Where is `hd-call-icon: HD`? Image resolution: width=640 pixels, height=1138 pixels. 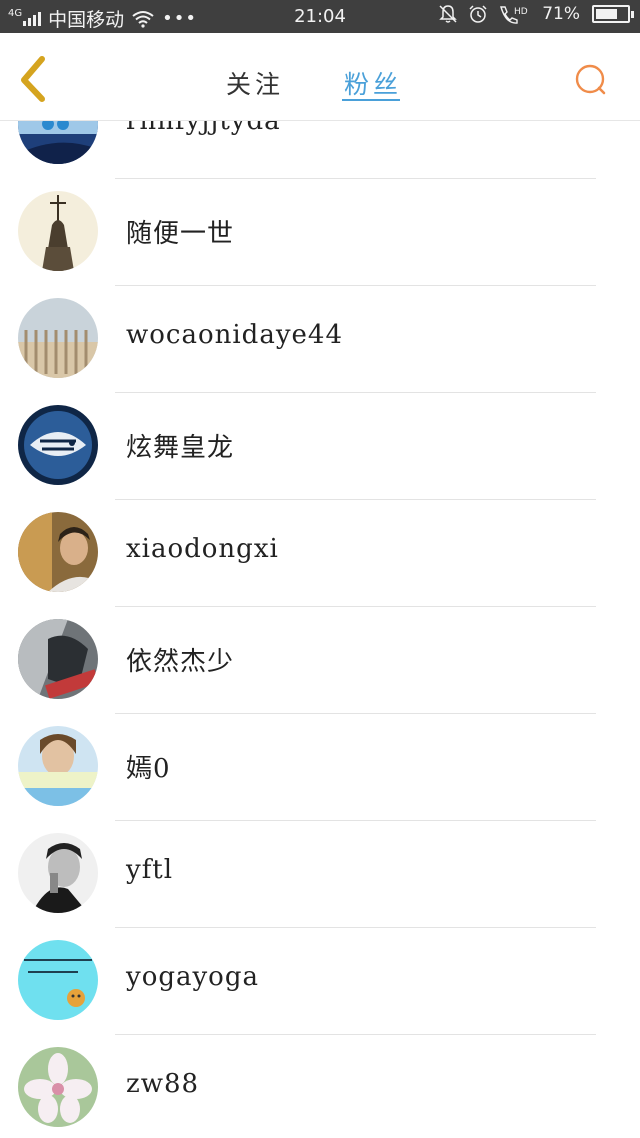 hd-call-icon: HD is located at coordinates (514, 15).